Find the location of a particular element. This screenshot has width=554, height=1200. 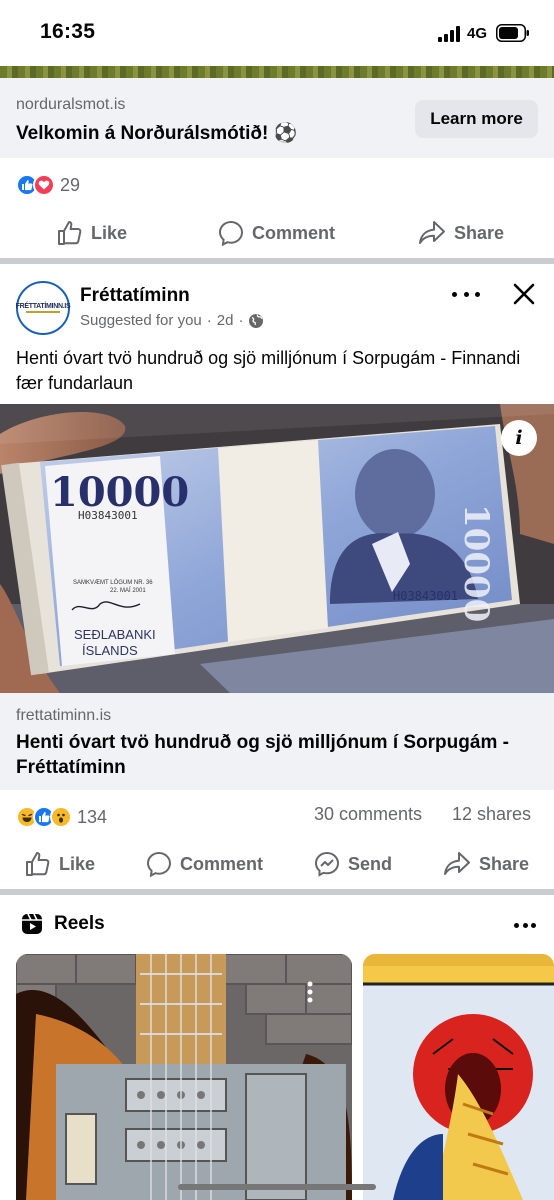

battery-icon is located at coordinates (512, 33).